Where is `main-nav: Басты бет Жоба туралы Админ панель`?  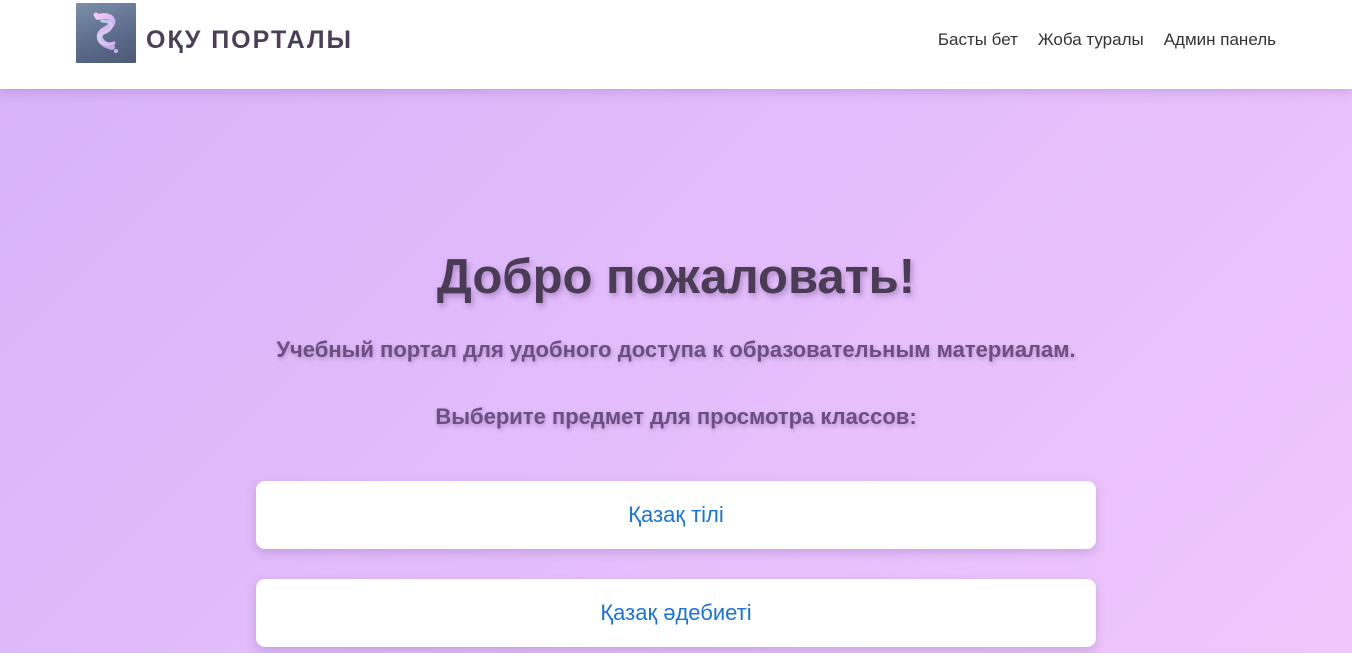 main-nav: Басты бет Жоба туралы Админ панель is located at coordinates (1107, 40).